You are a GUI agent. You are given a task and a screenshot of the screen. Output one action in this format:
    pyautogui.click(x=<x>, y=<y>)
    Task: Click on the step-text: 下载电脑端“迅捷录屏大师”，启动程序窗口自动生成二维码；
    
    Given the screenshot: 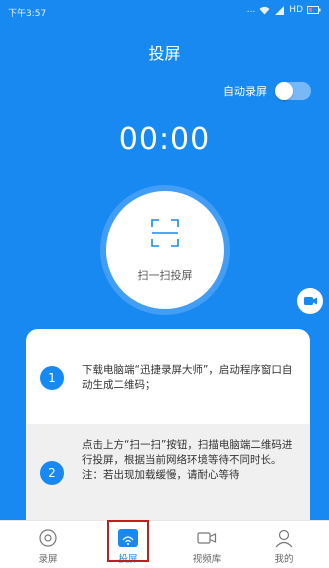 What is the action you would take?
    pyautogui.click(x=187, y=377)
    